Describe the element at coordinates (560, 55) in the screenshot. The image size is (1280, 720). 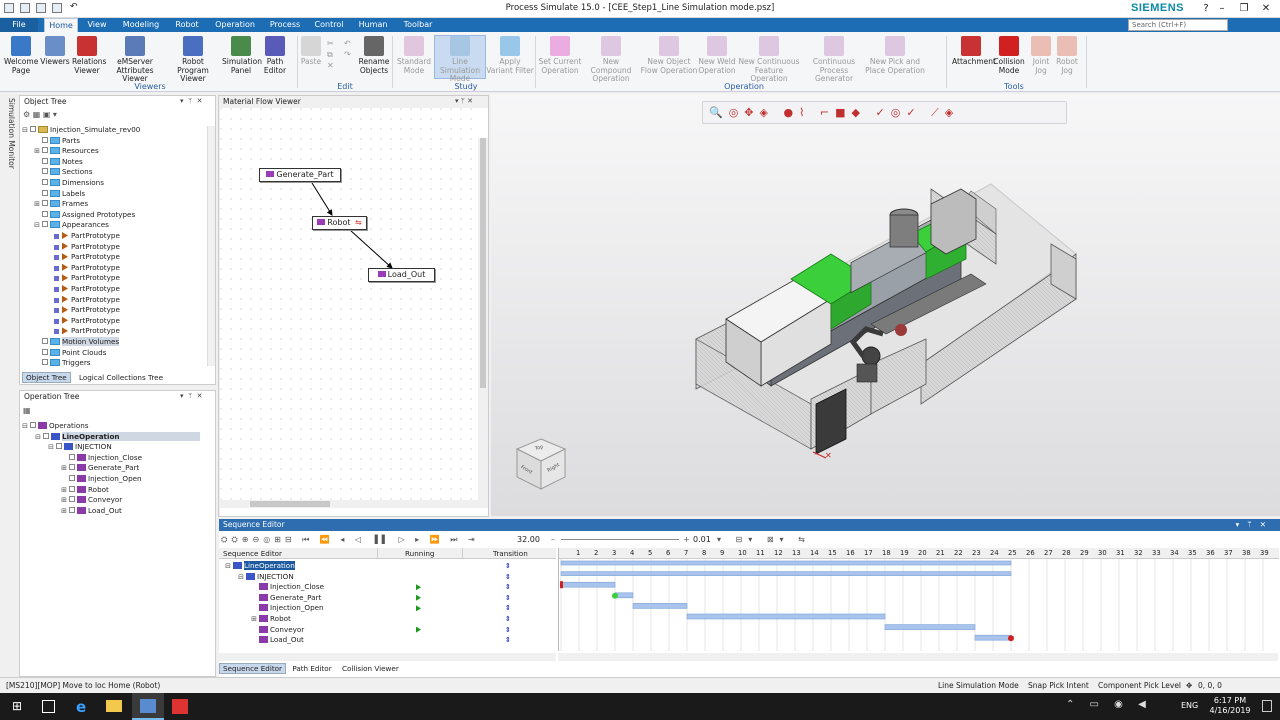
I see `ribbon-button-12: Set Current Operation` at that location.